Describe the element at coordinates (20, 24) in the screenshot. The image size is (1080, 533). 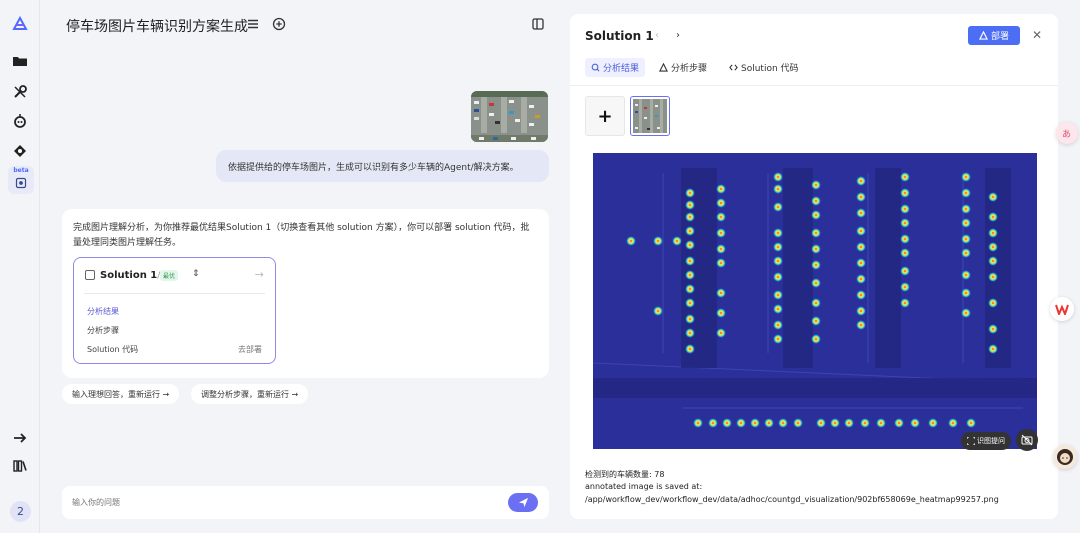
I see `logo-icon` at that location.